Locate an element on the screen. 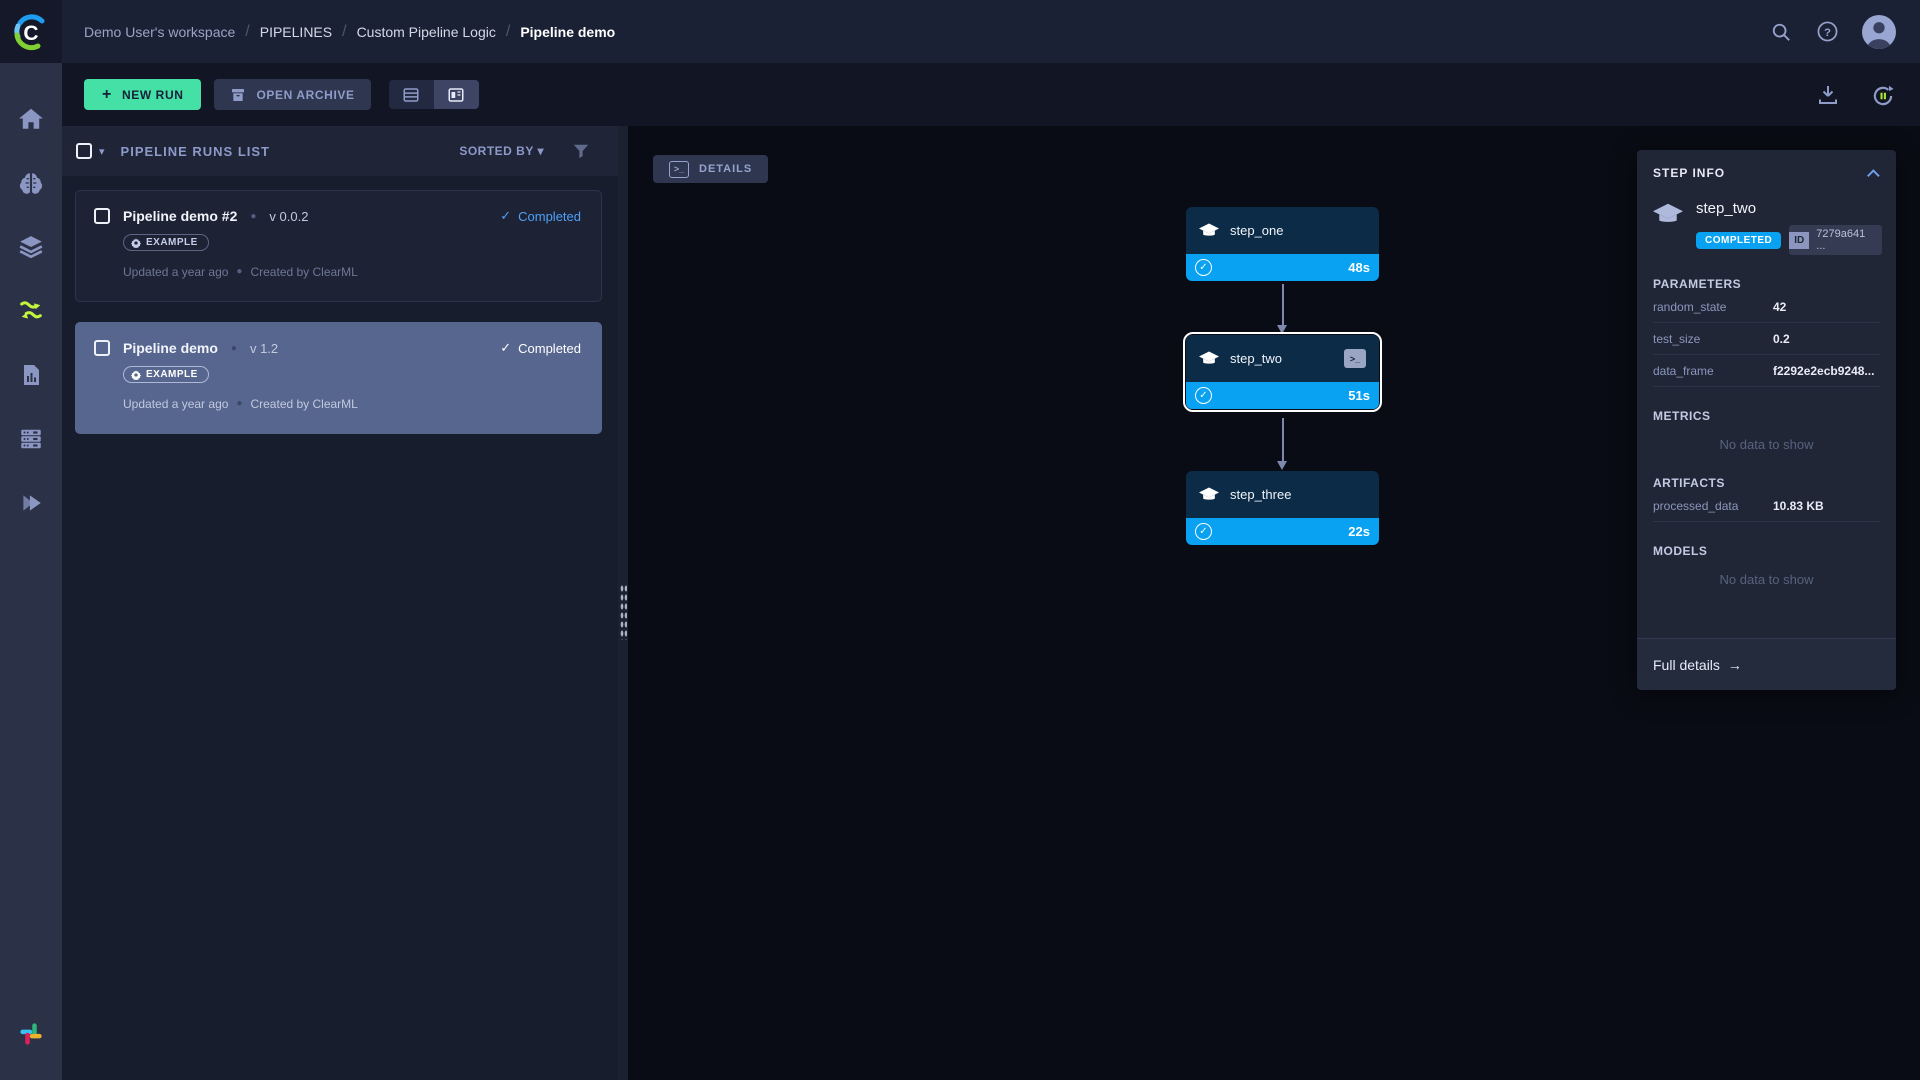  parameter-label: data_frame is located at coordinates (1683, 371).